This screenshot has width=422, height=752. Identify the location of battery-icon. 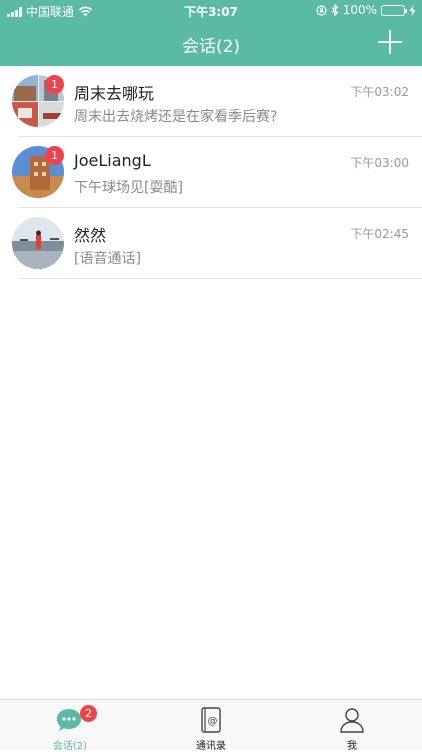
(394, 10).